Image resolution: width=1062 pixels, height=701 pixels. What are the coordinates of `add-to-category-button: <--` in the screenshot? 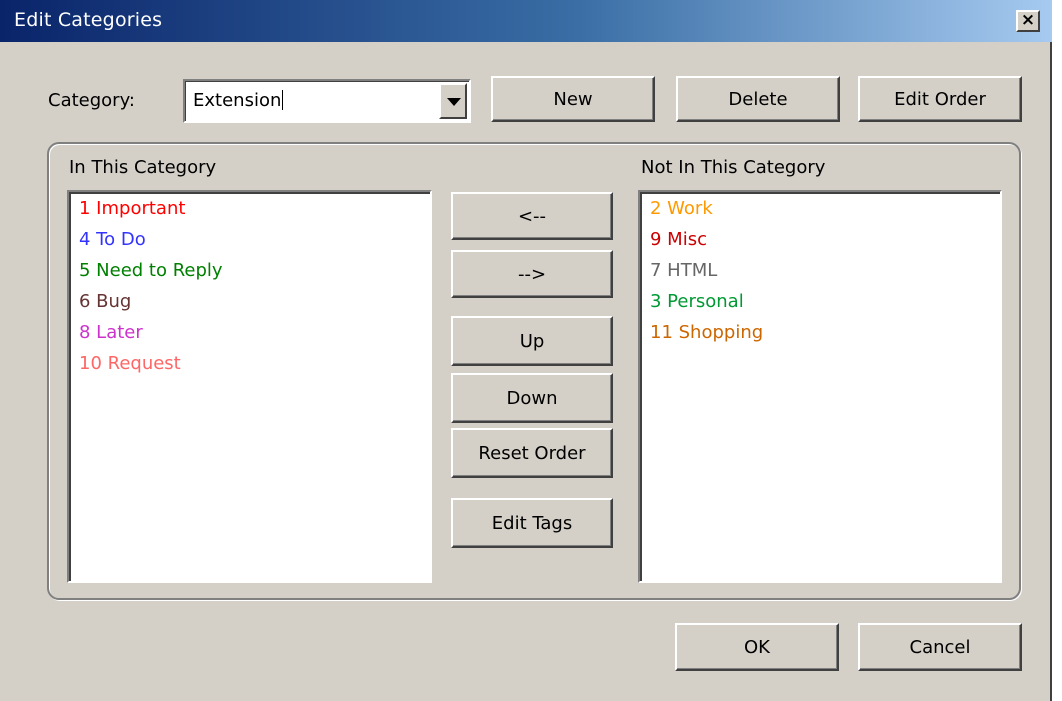 It's located at (532, 216).